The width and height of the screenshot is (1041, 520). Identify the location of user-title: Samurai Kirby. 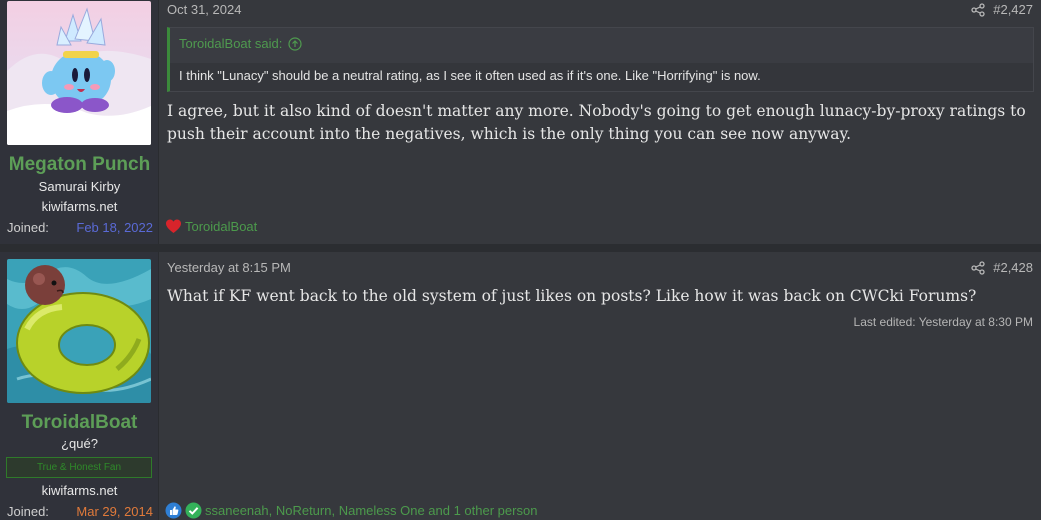
(79, 186).